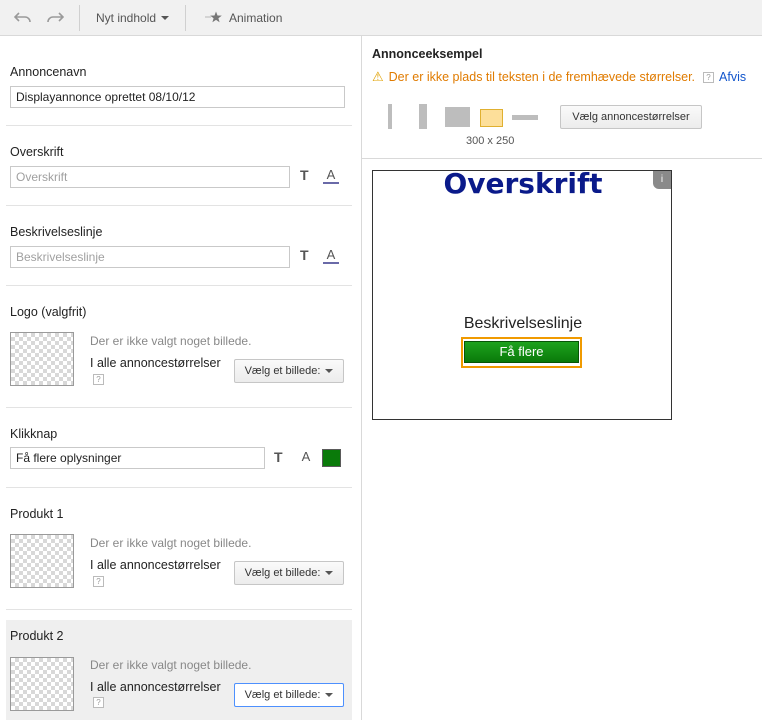 This screenshot has width=762, height=720. Describe the element at coordinates (137, 458) in the screenshot. I see `click-button-input` at that location.